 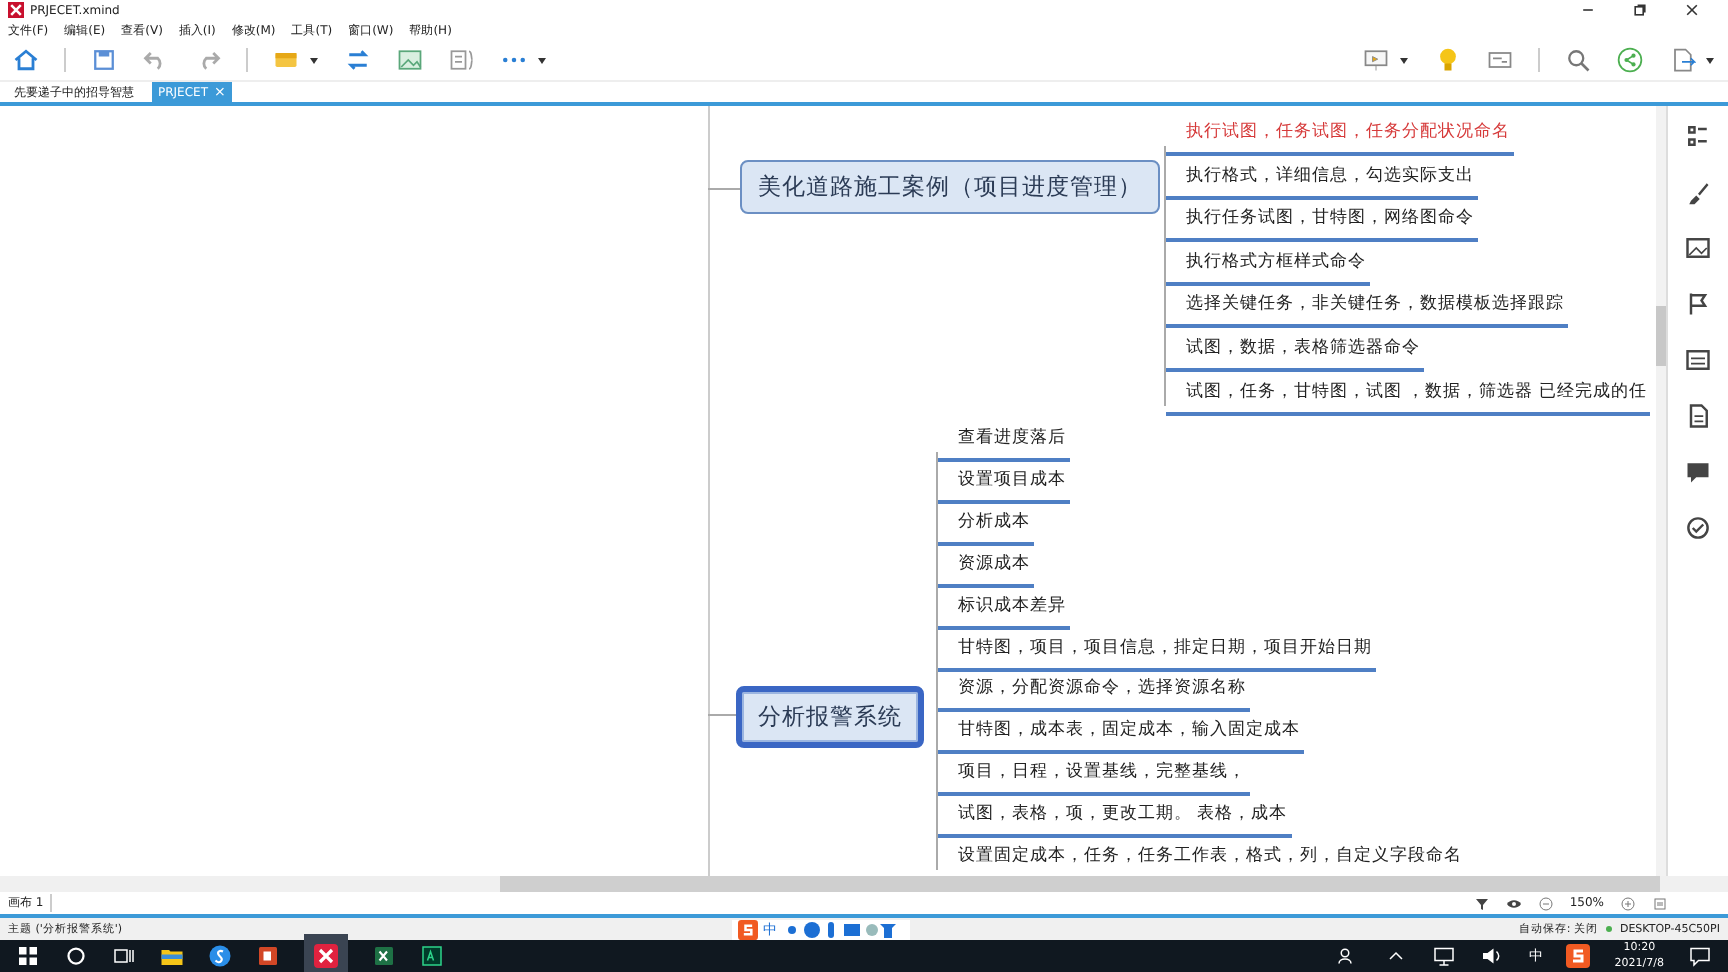 I want to click on save-icon, so click(x=104, y=60).